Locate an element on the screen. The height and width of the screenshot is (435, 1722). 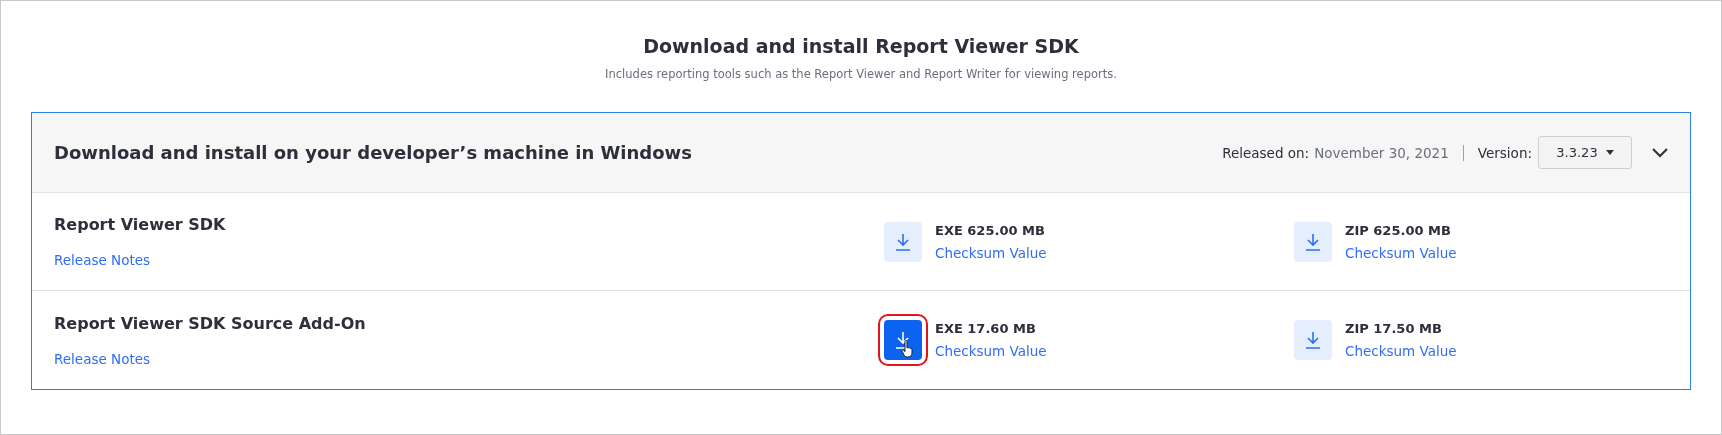
version-select: 3.3.23 is located at coordinates (1585, 152).